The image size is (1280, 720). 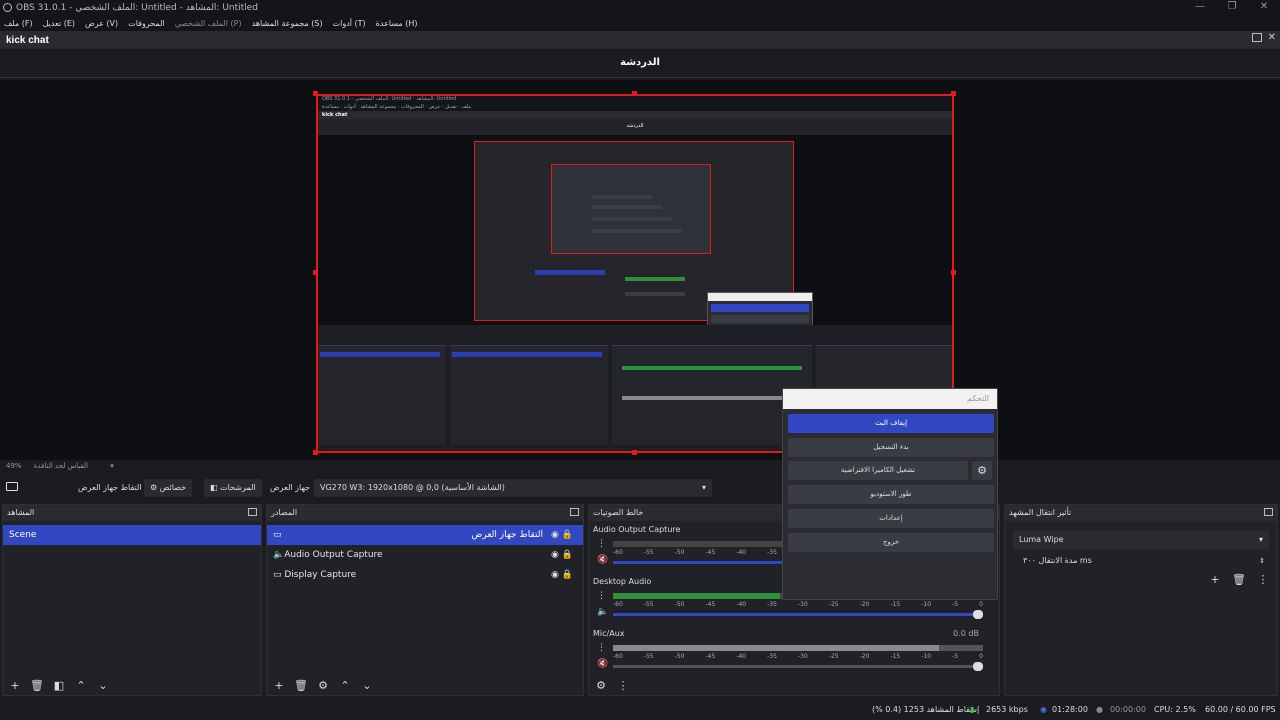 What do you see at coordinates (609, 633) in the screenshot?
I see `channel-name: Mic/Aux` at bounding box center [609, 633].